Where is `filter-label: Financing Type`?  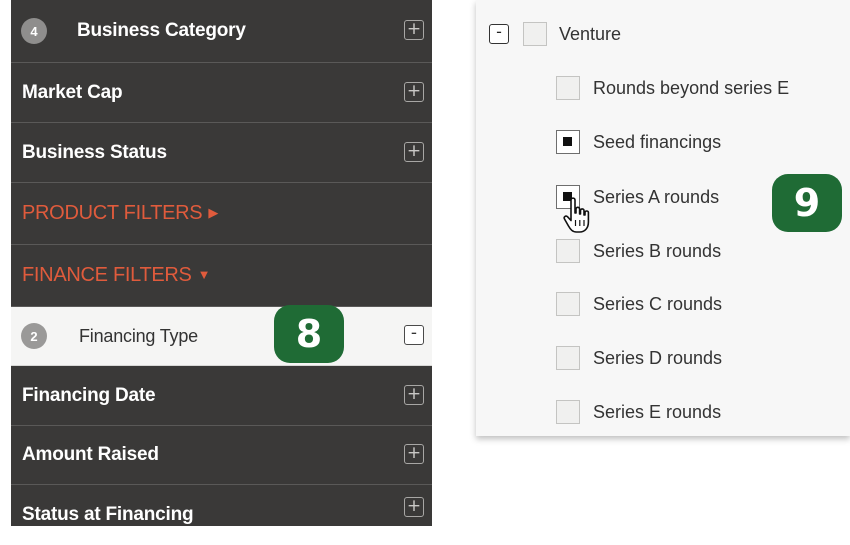 filter-label: Financing Type is located at coordinates (138, 335).